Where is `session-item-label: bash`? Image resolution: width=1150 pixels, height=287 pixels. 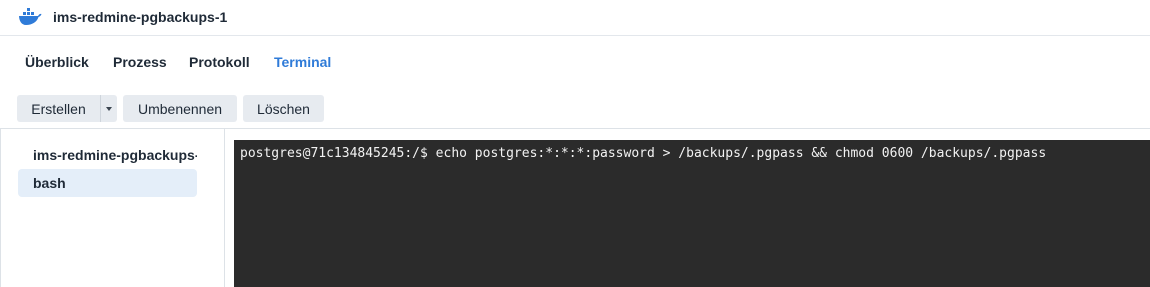
session-item-label: bash is located at coordinates (49, 183).